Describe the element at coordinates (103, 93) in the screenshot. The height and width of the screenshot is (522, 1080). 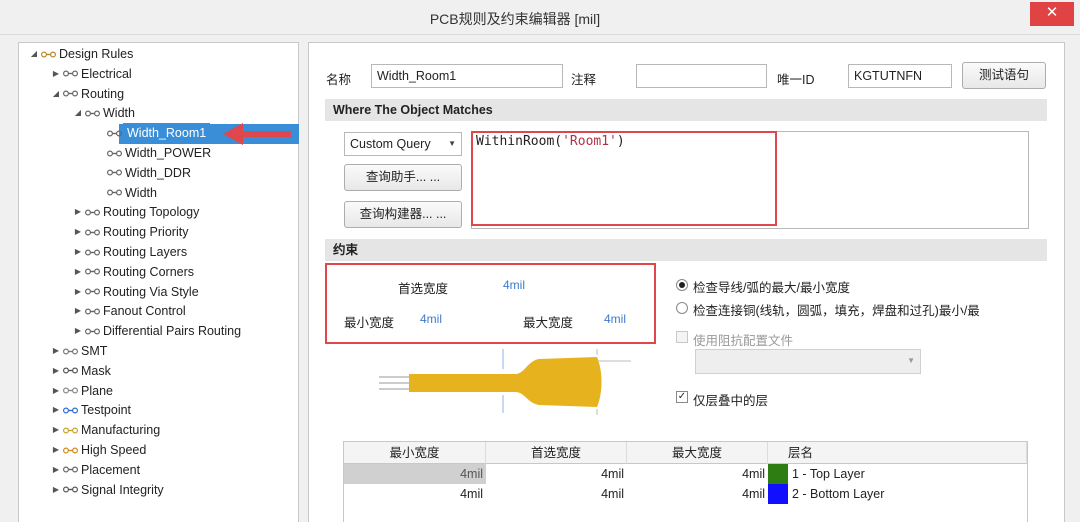
I see `tree-item-label: Routing` at that location.